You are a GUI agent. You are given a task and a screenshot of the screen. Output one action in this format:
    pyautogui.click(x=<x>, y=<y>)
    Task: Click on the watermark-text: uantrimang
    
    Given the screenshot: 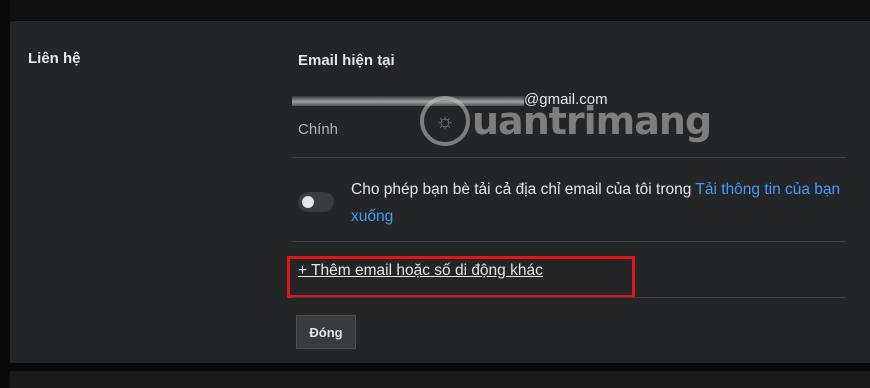 What is the action you would take?
    pyautogui.click(x=592, y=121)
    